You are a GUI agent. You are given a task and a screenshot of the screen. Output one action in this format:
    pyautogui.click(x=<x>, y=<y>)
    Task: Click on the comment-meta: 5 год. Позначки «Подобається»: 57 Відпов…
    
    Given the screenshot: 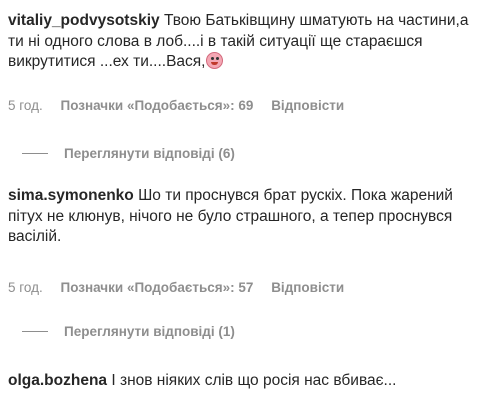 What is the action you would take?
    pyautogui.click(x=183, y=287)
    